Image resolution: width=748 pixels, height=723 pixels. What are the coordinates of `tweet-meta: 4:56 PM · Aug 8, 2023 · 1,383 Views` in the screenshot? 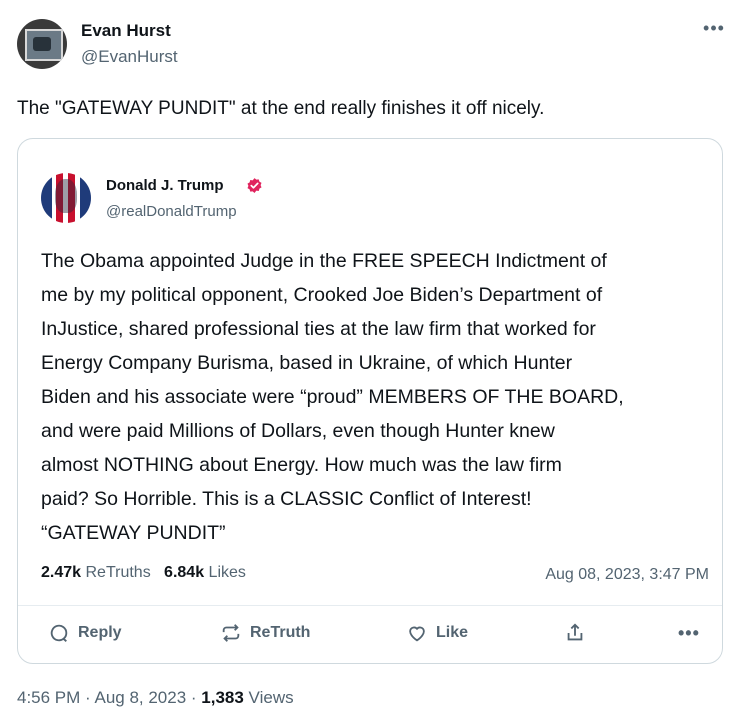 It's located at (155, 698).